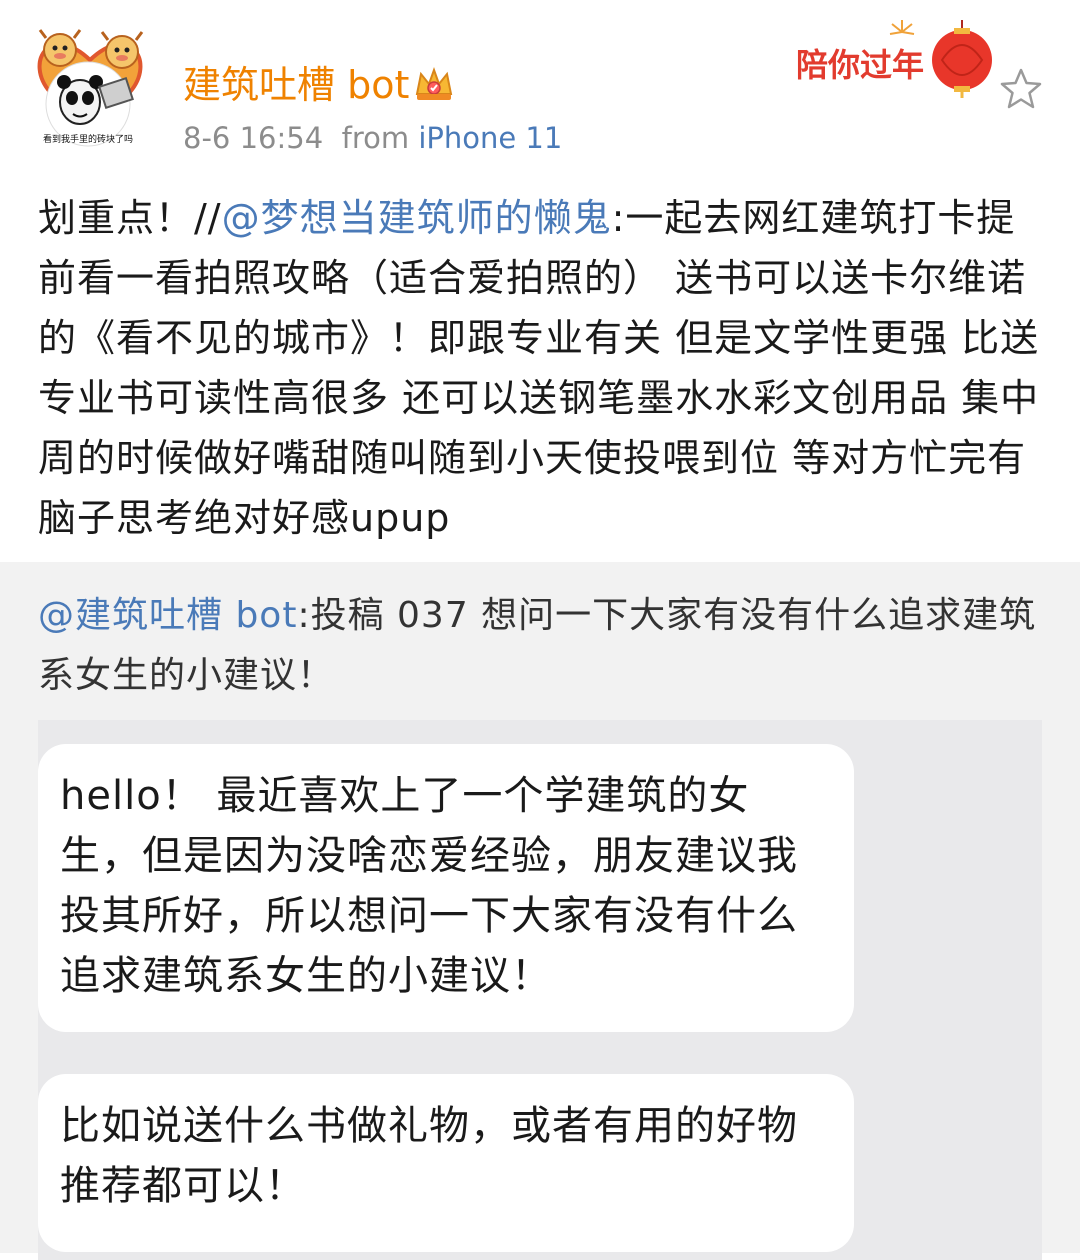  What do you see at coordinates (490, 138) in the screenshot?
I see `device-link: iPhone 11` at bounding box center [490, 138].